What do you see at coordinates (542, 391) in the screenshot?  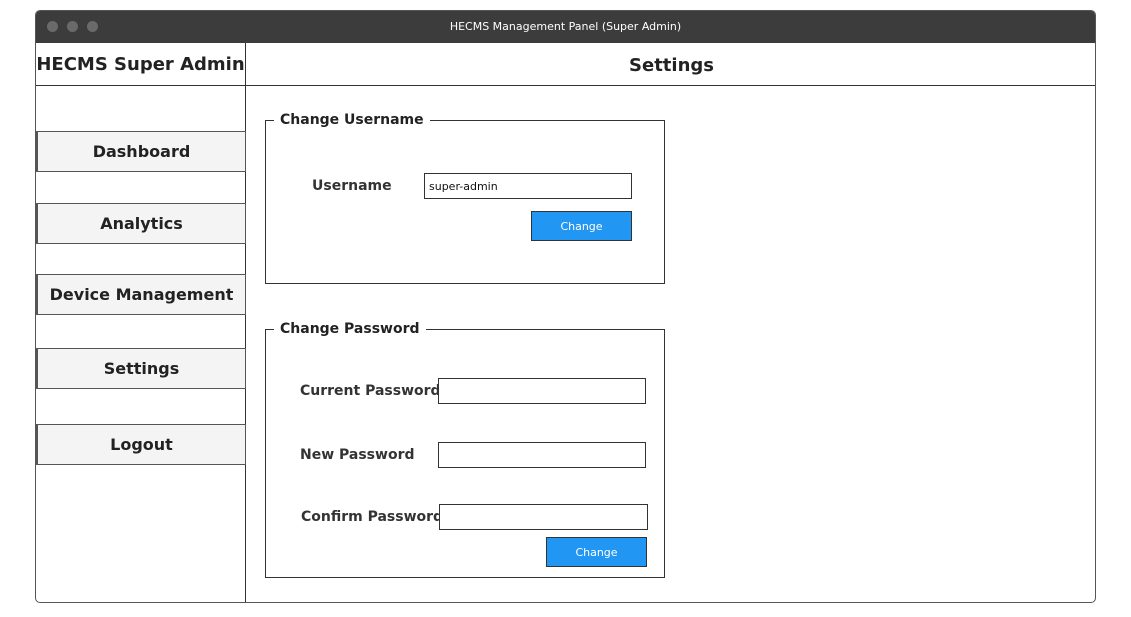 I see `current-password-input` at bounding box center [542, 391].